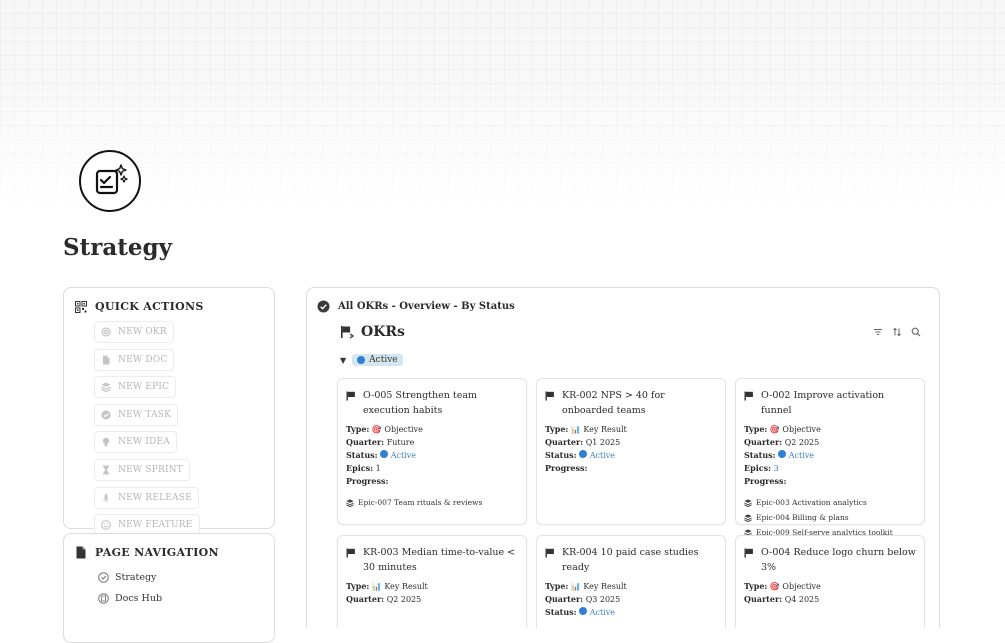 The width and height of the screenshot is (1005, 643). I want to click on filter-icon, so click(878, 332).